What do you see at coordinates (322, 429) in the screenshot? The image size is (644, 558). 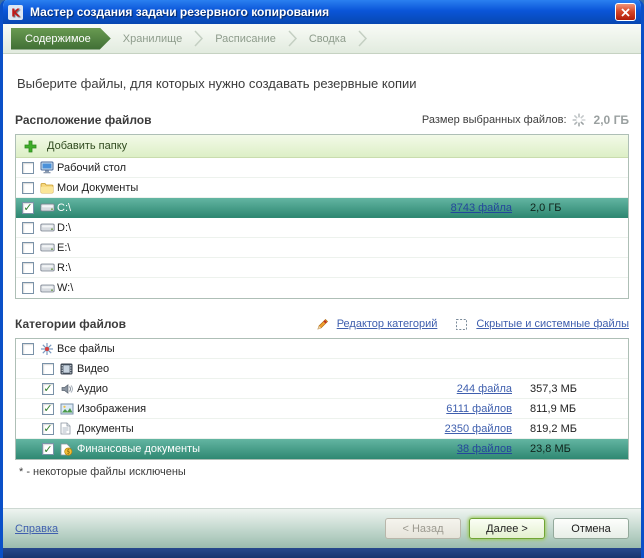 I see `category-row: ✓ Документы 2350 файлов 819,2 МБ` at bounding box center [322, 429].